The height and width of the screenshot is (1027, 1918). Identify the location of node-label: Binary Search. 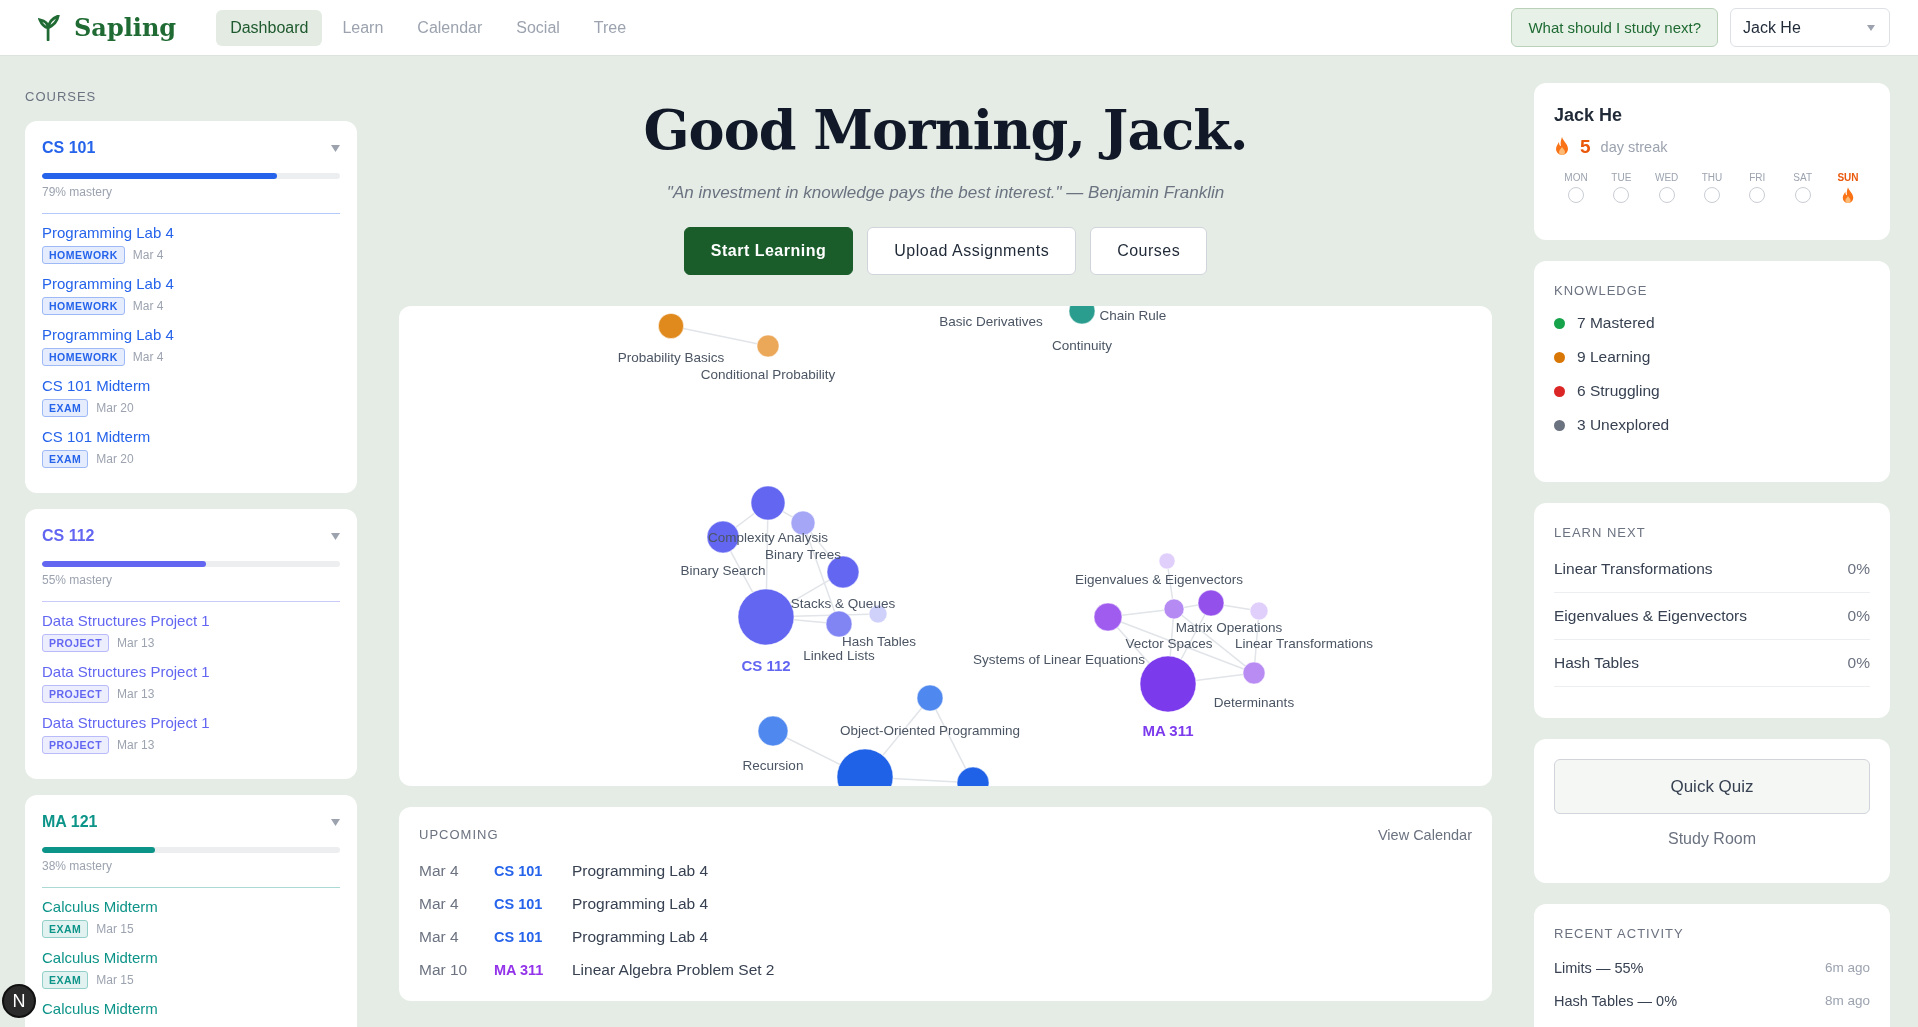
(723, 570).